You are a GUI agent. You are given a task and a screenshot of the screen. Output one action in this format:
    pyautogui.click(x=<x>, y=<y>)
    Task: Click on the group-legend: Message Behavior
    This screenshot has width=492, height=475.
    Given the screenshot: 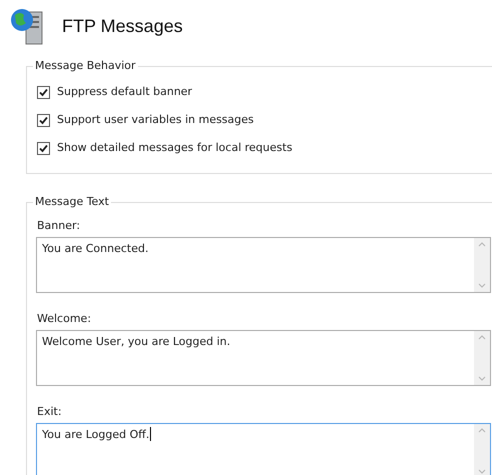 What is the action you would take?
    pyautogui.click(x=85, y=66)
    